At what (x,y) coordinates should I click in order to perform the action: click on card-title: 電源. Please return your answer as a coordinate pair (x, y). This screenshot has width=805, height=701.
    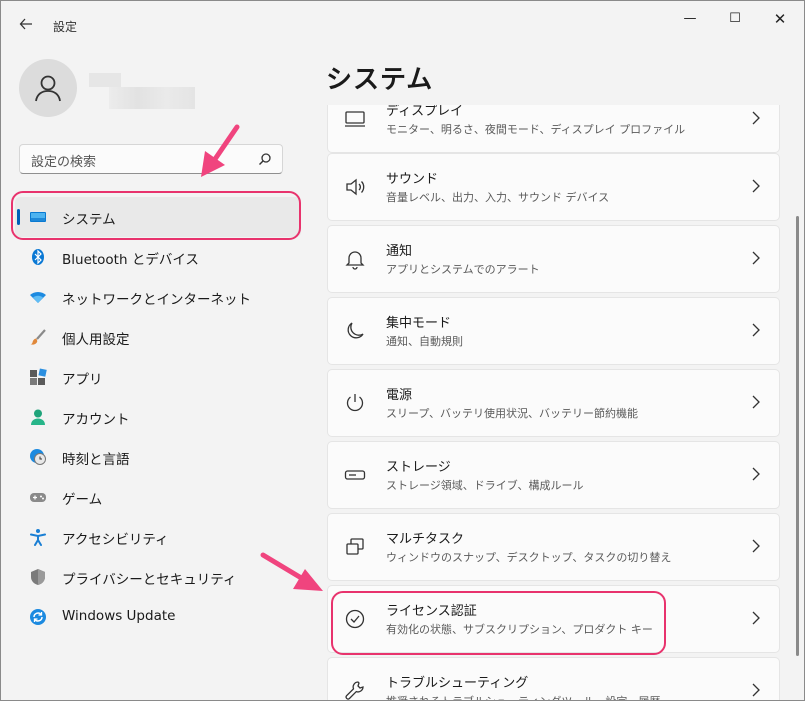
    Looking at the image, I should click on (399, 395).